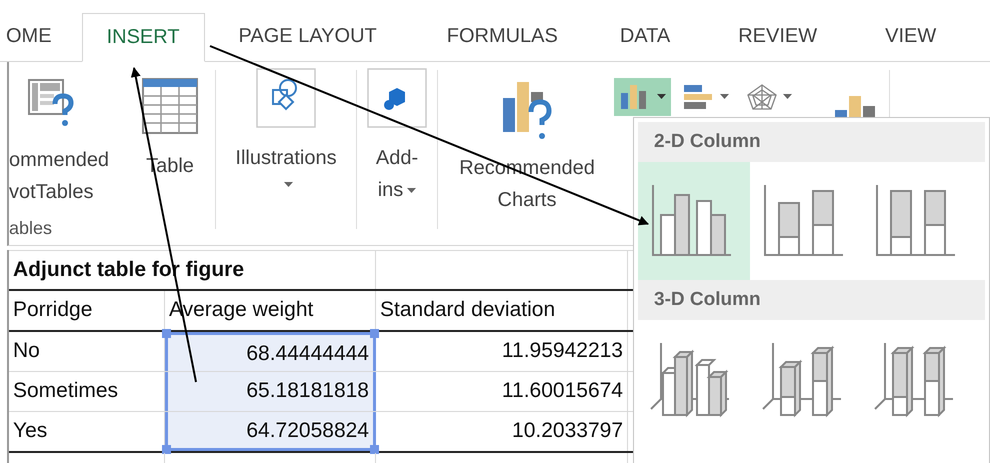 The image size is (990, 463). What do you see at coordinates (502, 37) in the screenshot?
I see `ribbon-tab: FORMULAS` at bounding box center [502, 37].